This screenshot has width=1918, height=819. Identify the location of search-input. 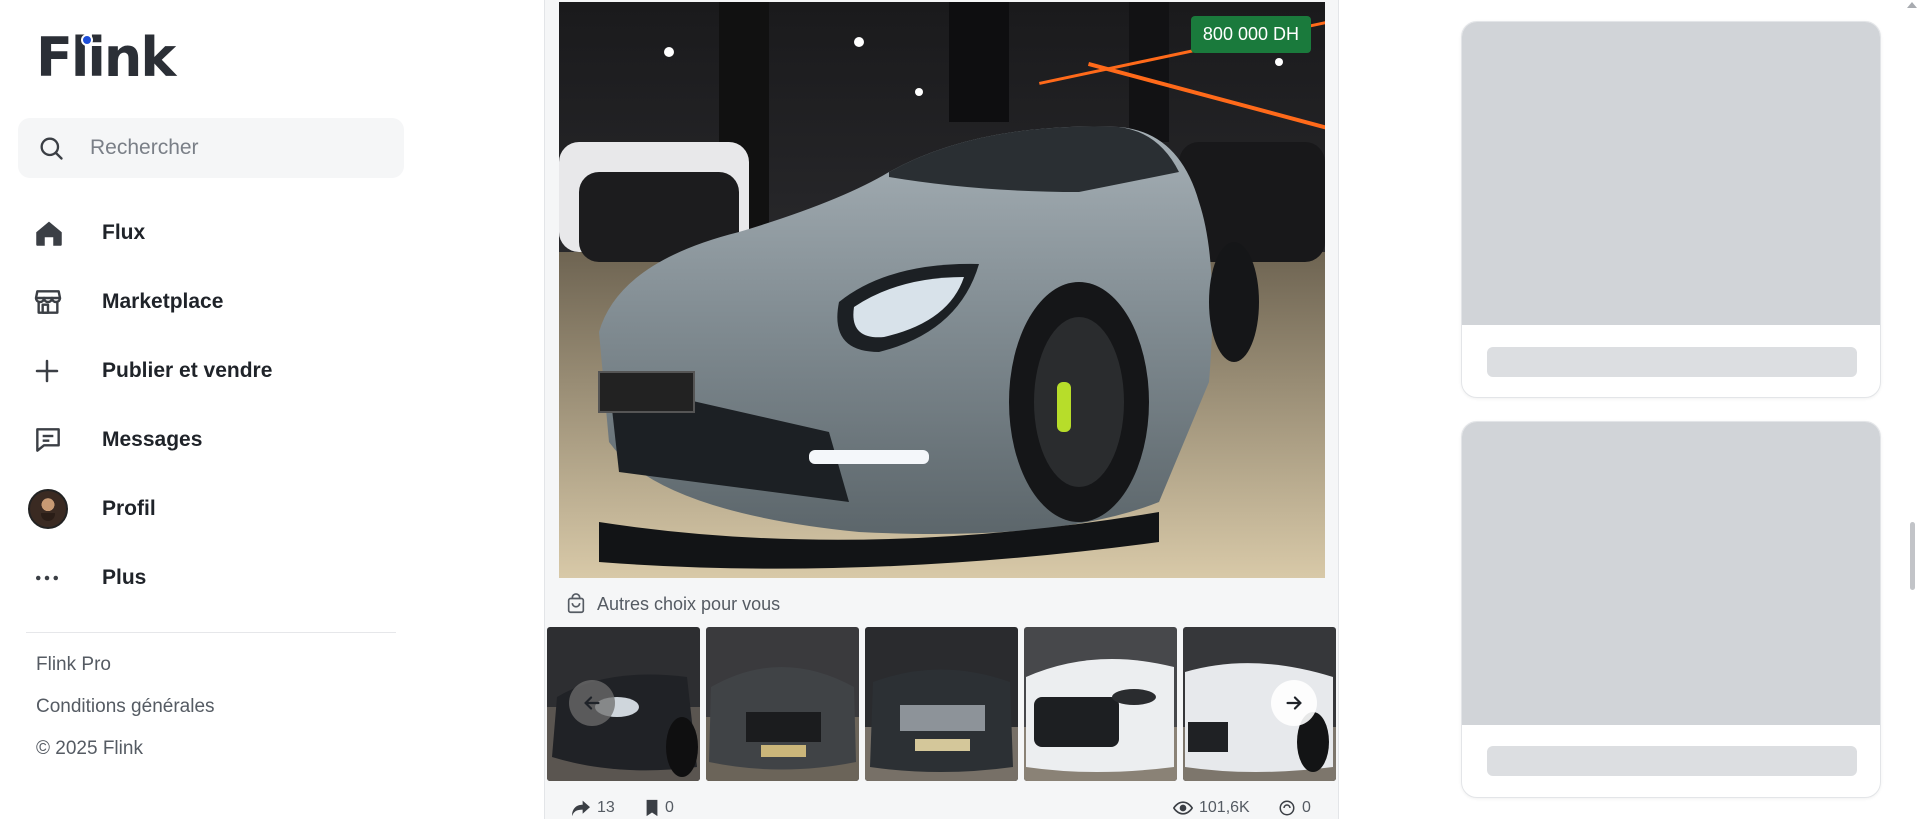
(230, 148).